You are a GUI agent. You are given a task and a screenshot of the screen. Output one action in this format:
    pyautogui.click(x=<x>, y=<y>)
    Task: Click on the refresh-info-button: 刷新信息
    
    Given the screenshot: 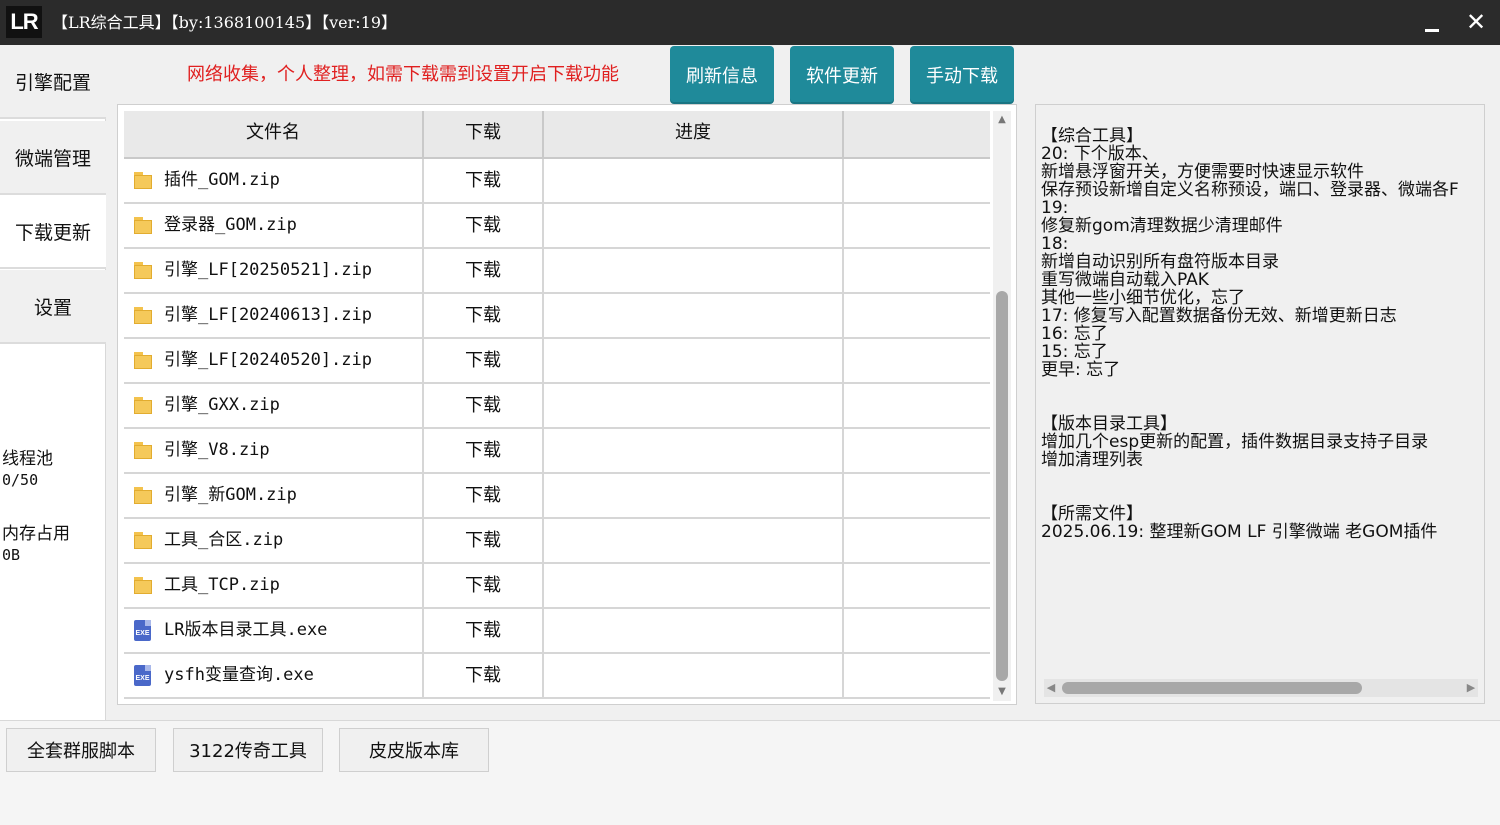 What is the action you would take?
    pyautogui.click(x=722, y=75)
    